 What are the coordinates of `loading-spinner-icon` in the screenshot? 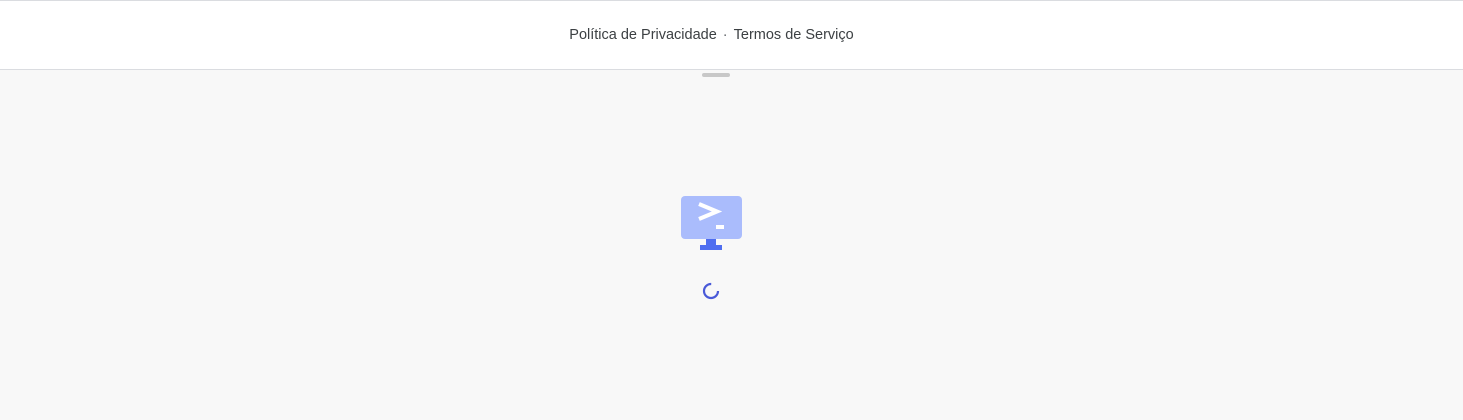 It's located at (711, 291).